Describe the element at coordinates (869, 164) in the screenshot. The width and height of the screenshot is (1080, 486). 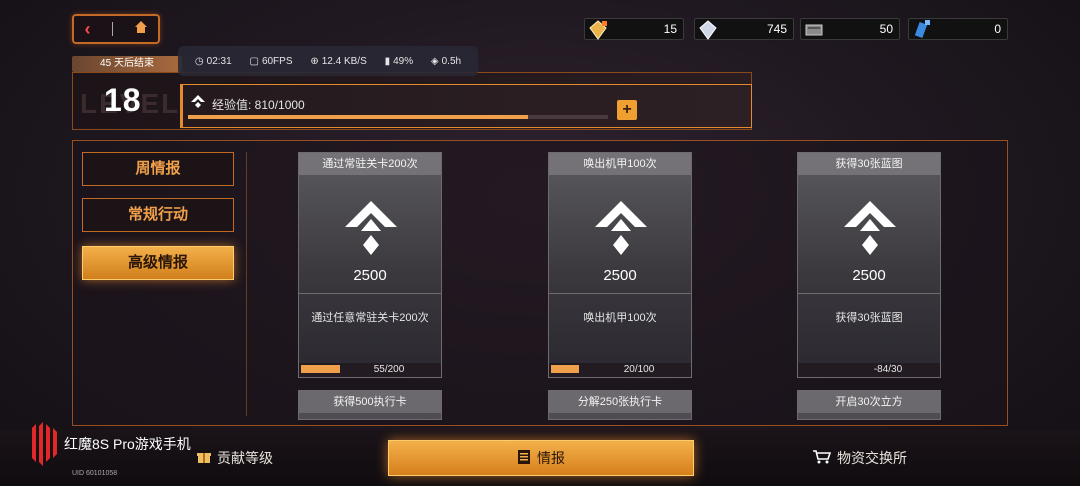
I see `card-title: 获得30张蓝图` at that location.